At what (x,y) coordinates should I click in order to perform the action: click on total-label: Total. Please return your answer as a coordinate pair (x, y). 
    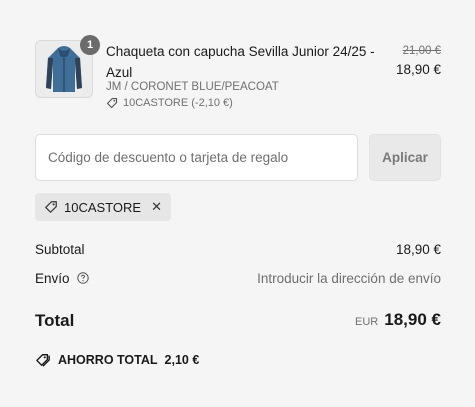
    Looking at the image, I should click on (55, 320).